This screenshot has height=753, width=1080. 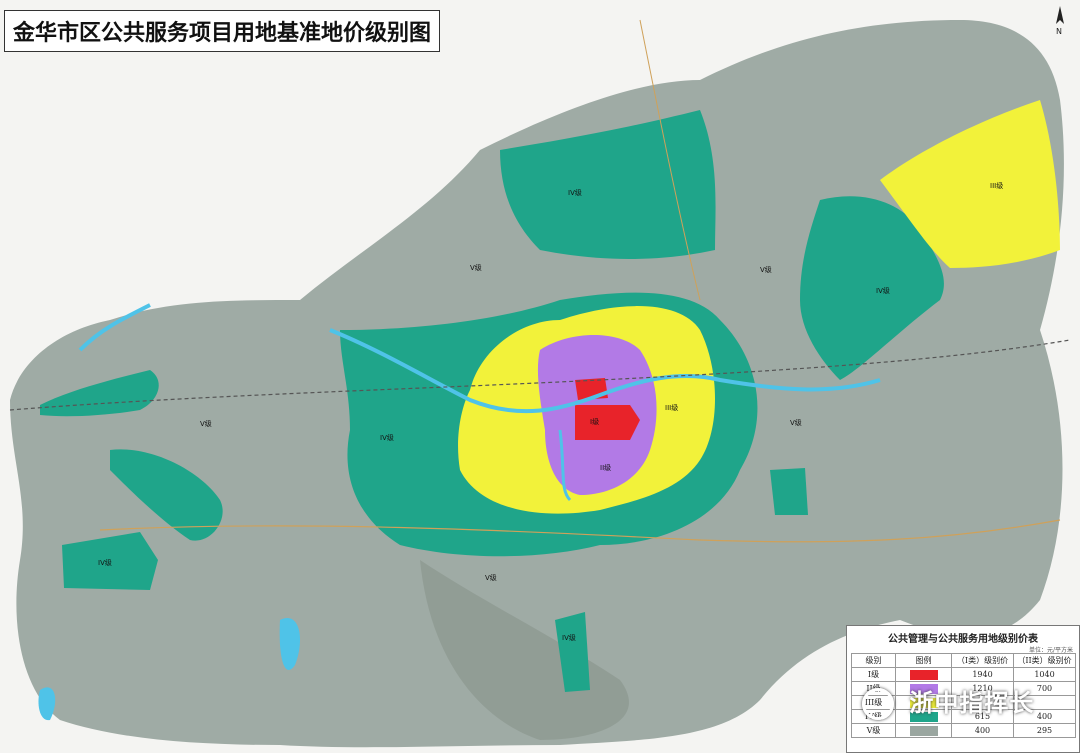 What do you see at coordinates (873, 674) in the screenshot?
I see `legend-grade: I级` at bounding box center [873, 674].